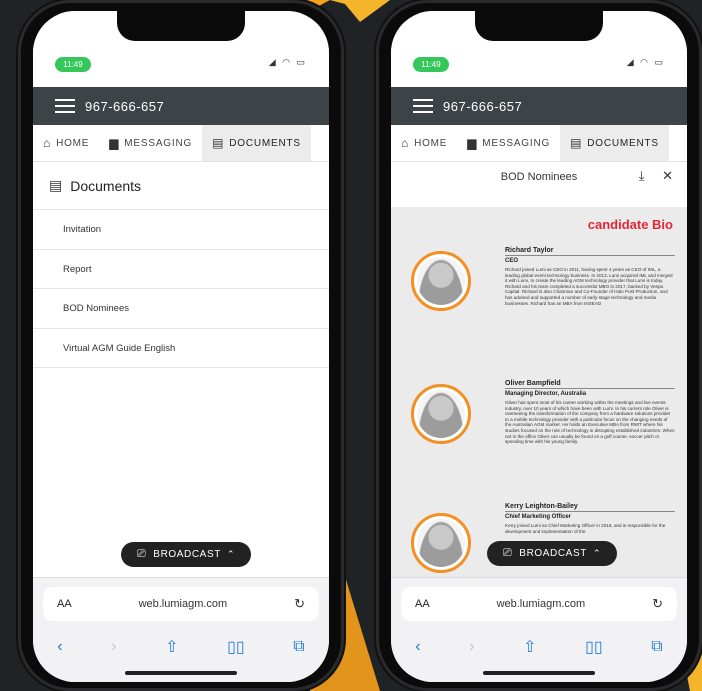  I want to click on documents-header: ▤ Documents, so click(181, 186).